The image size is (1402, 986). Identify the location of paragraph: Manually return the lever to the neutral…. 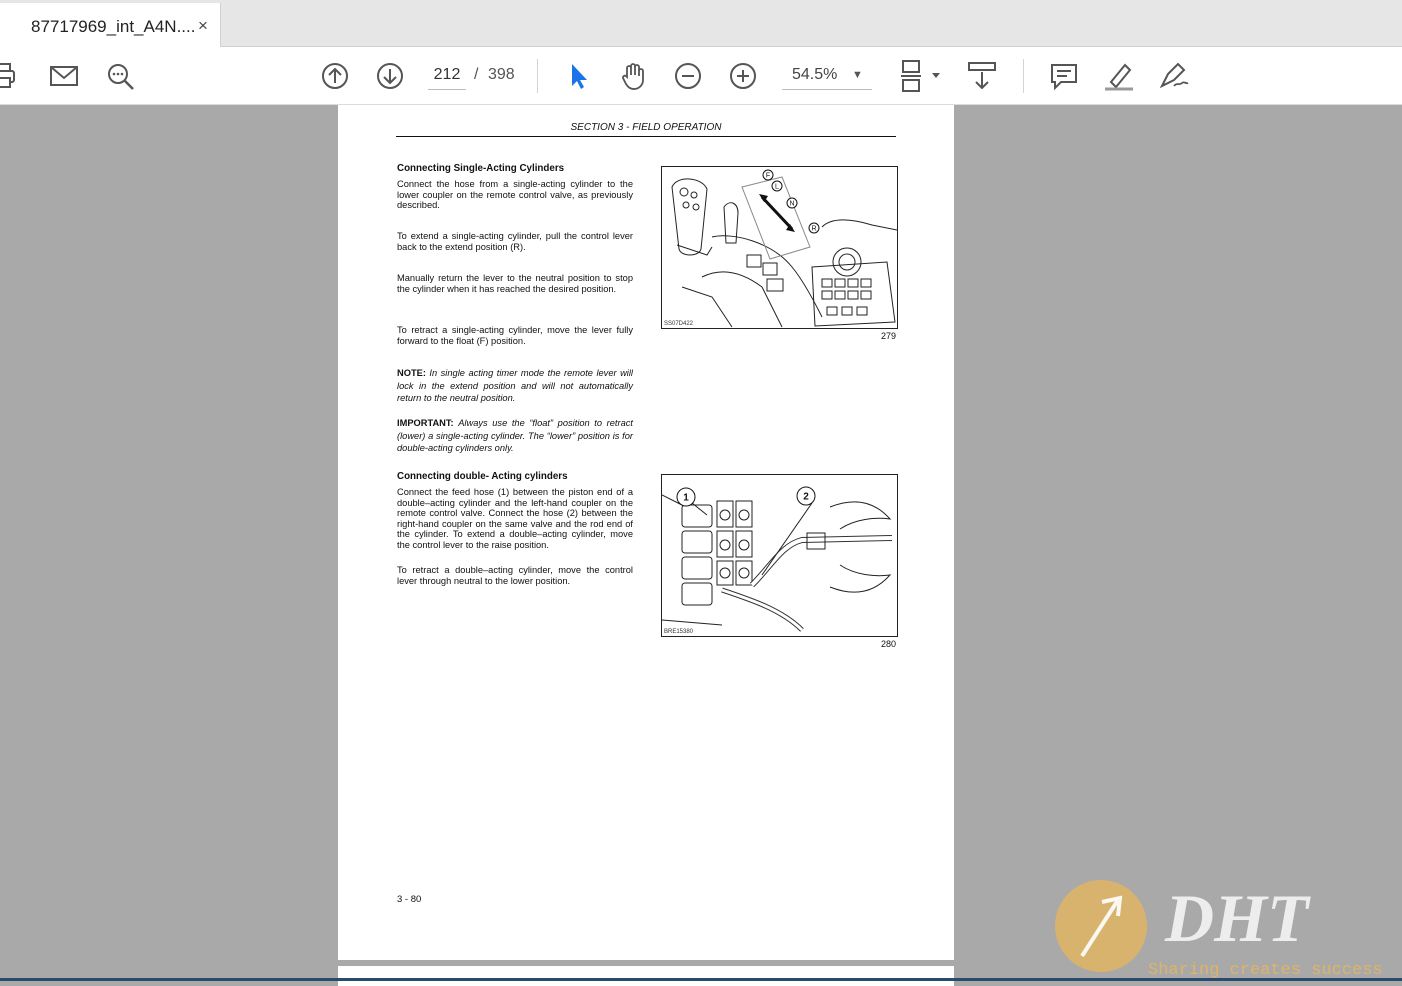
(515, 283).